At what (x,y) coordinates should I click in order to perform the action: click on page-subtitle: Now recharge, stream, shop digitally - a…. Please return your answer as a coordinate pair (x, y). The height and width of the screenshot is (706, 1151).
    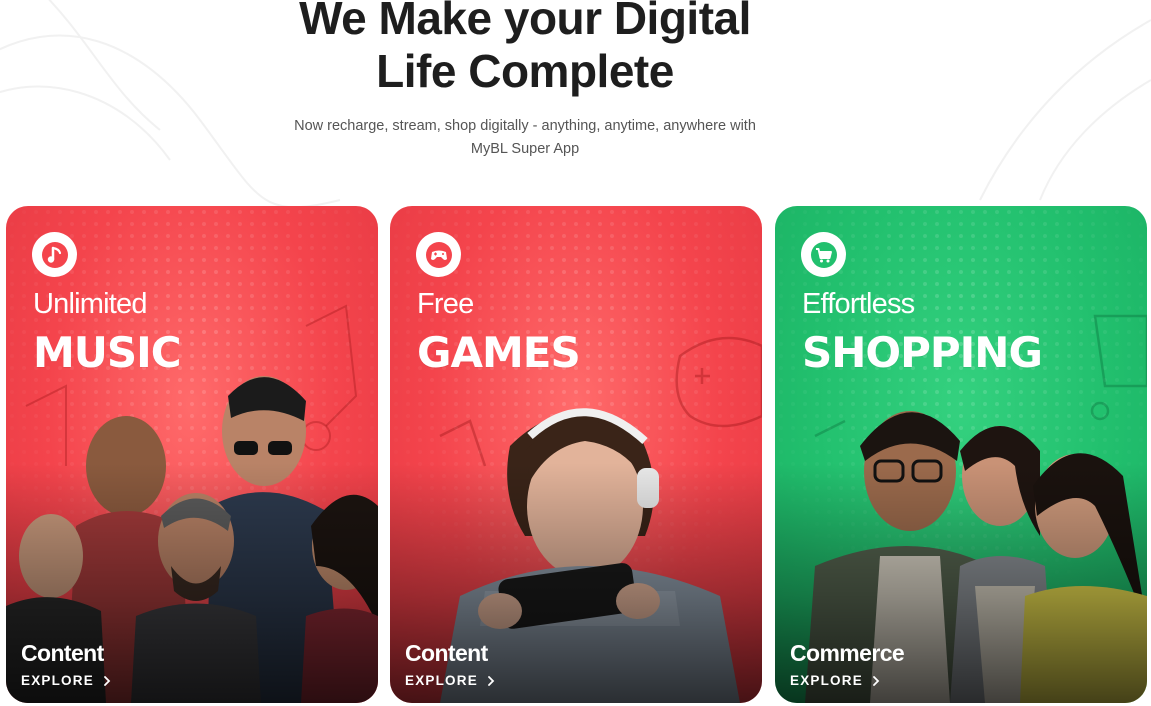
    Looking at the image, I should click on (525, 138).